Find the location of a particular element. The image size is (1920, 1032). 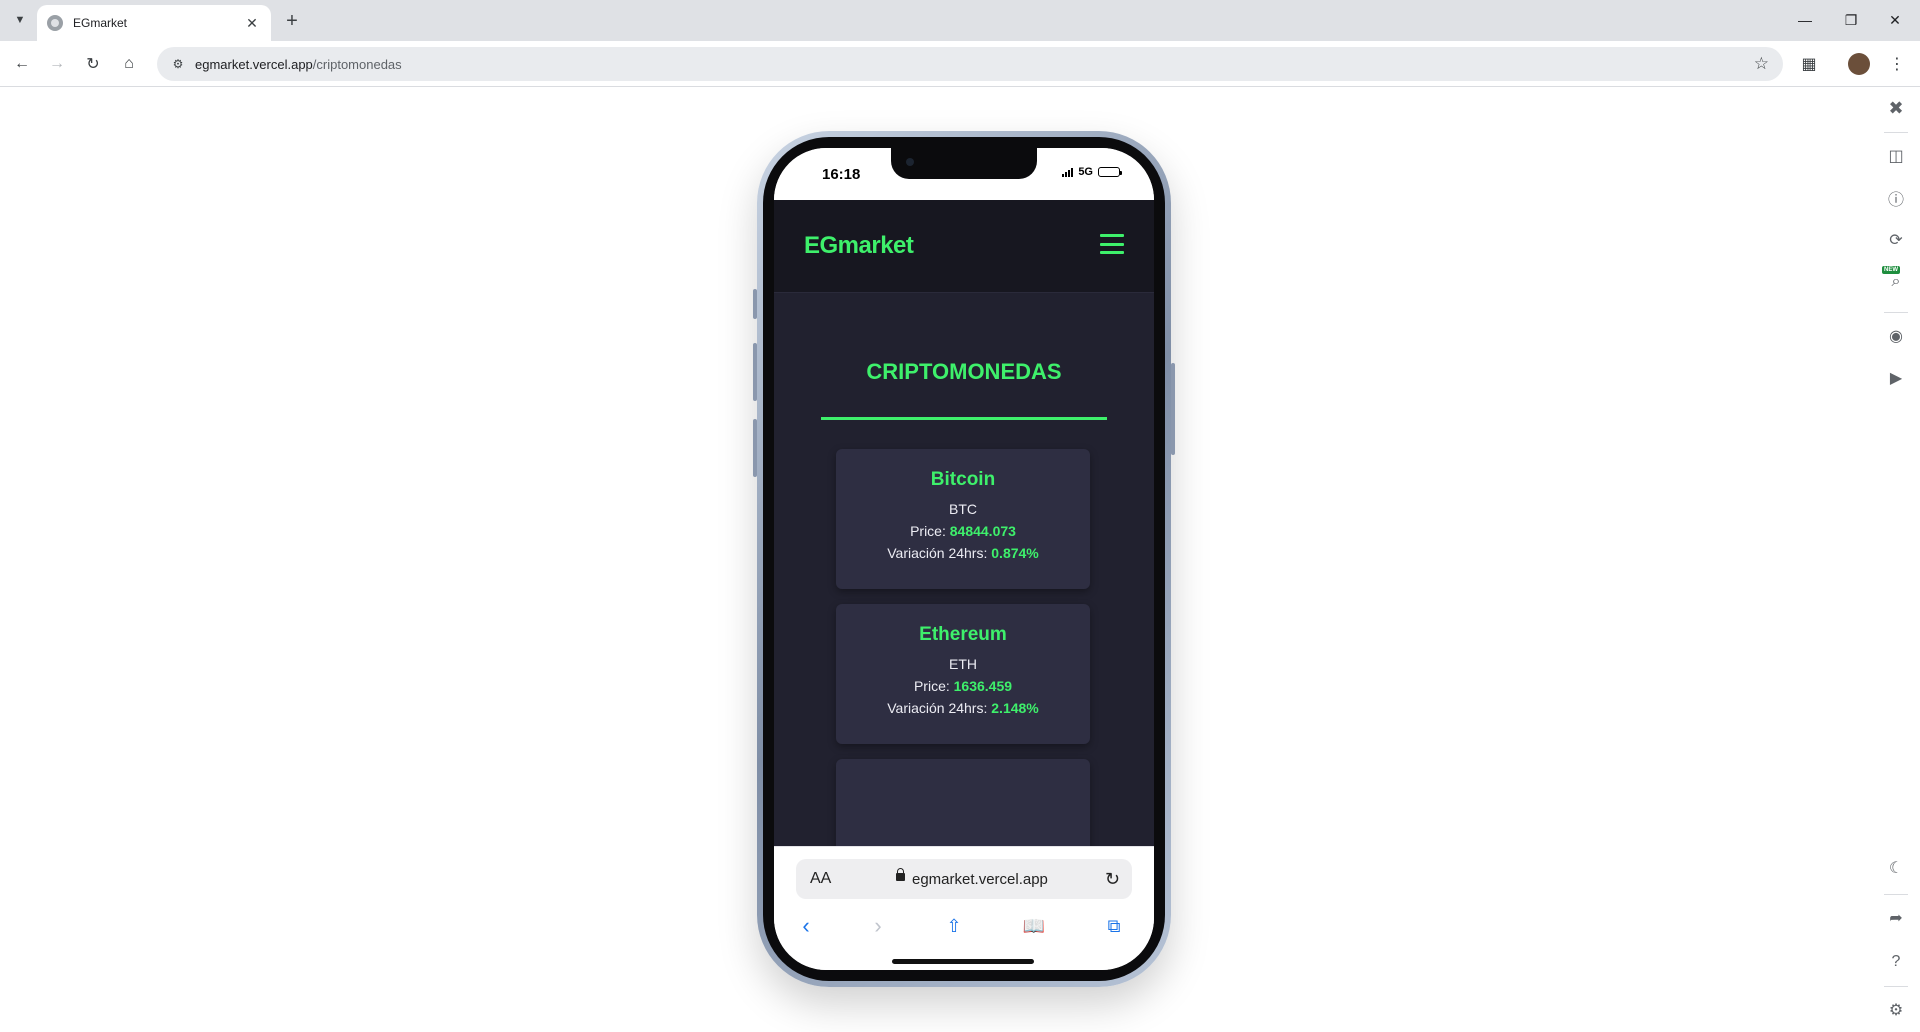

page-title: CRIPTOMONEDAS is located at coordinates (964, 371).